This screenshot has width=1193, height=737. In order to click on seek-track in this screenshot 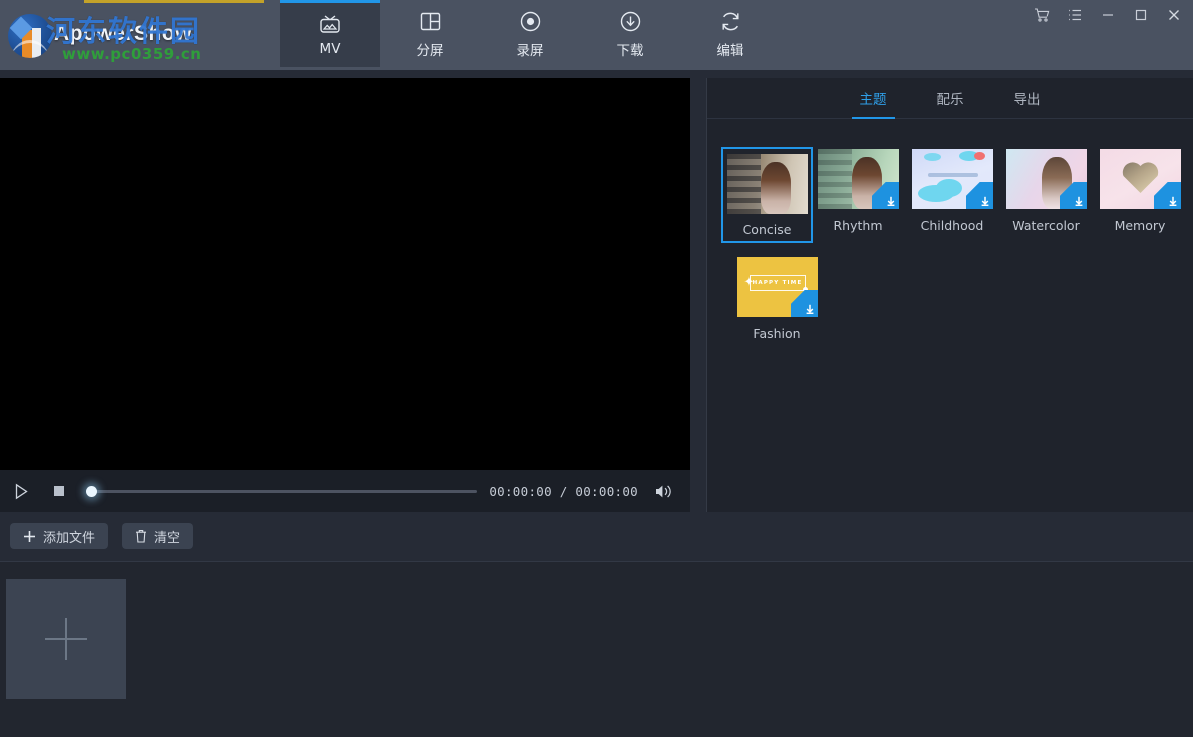, I will do `click(285, 491)`.